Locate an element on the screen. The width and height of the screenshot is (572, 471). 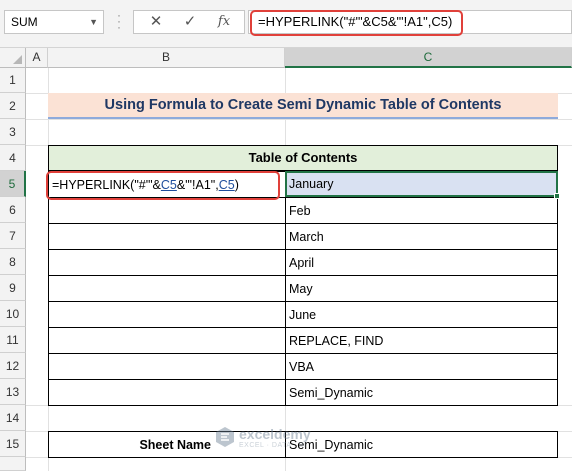
cell-b13 is located at coordinates (167, 392).